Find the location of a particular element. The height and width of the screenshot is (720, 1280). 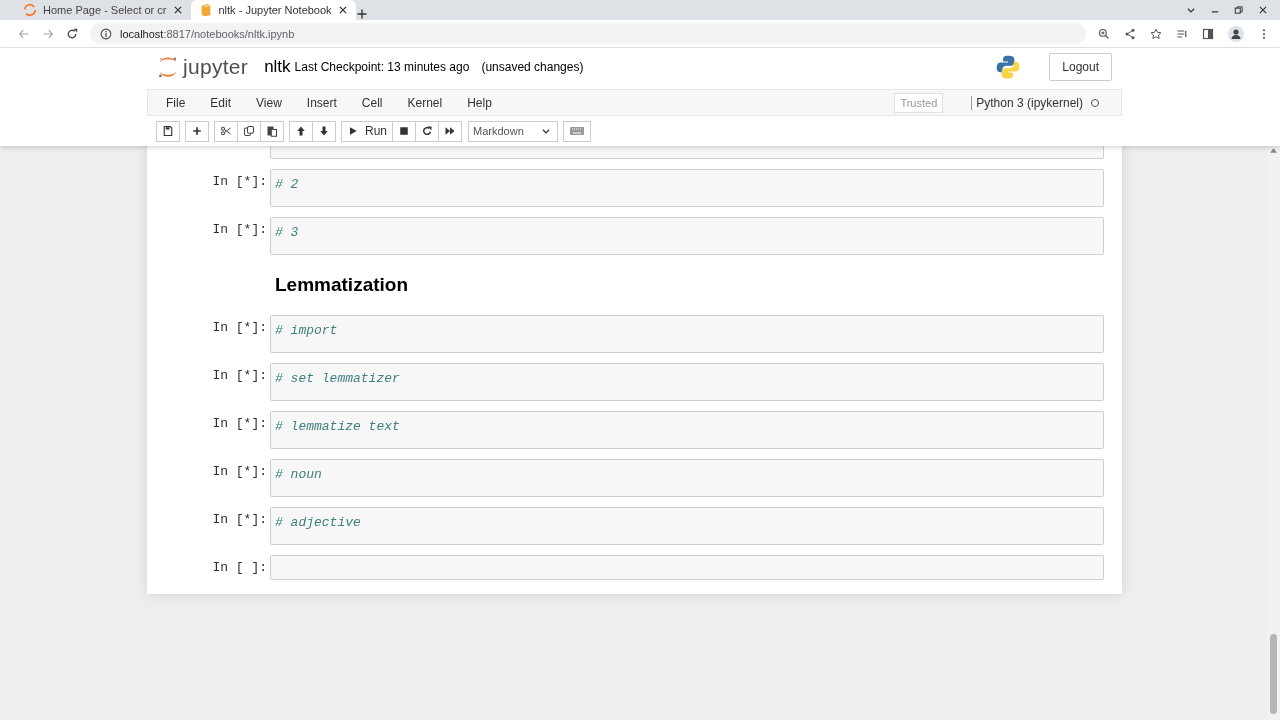

stop-icon is located at coordinates (404, 131).